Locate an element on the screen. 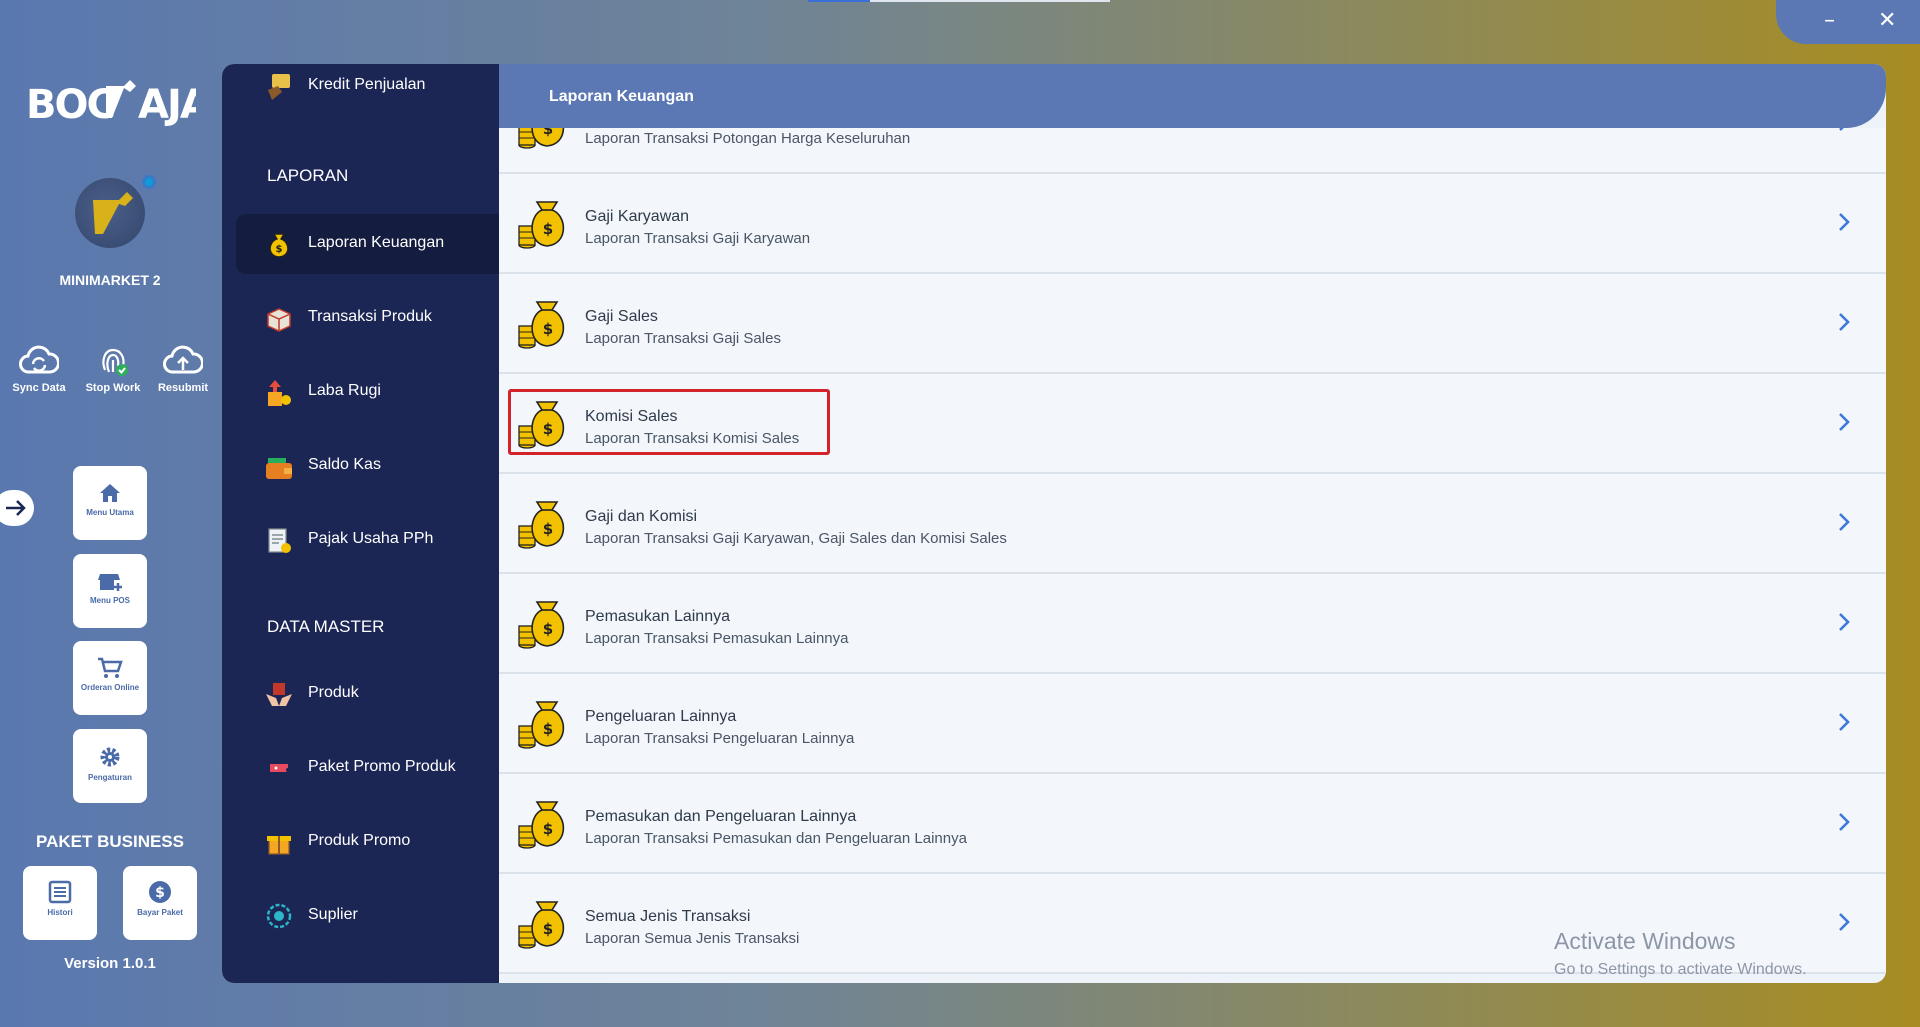 This screenshot has height=1027, width=1920. fingerprint-icon is located at coordinates (115, 362).